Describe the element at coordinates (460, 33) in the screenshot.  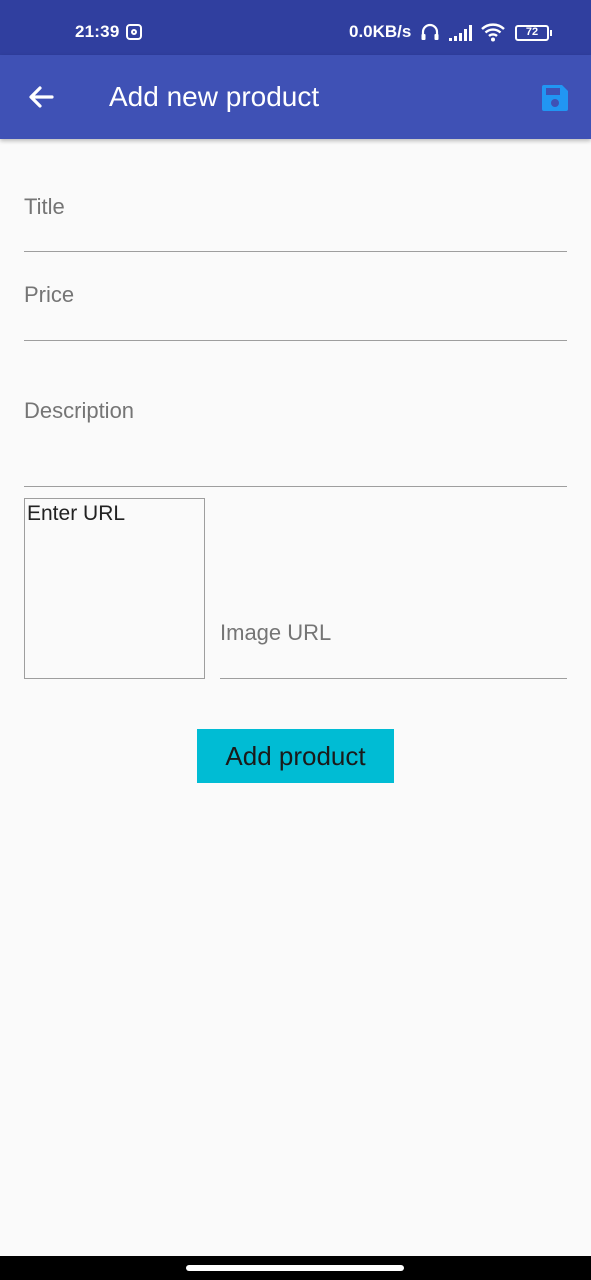
I see `signal-icon` at that location.